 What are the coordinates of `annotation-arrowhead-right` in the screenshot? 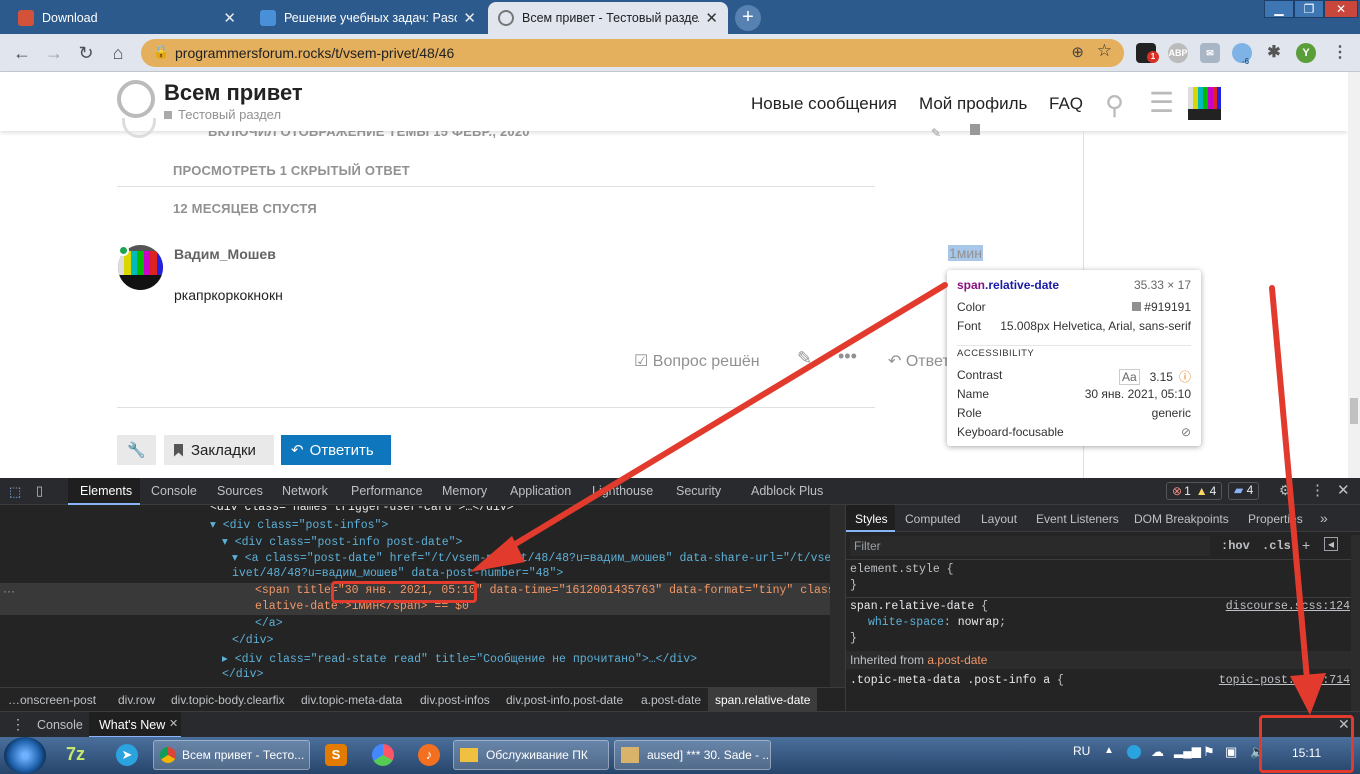 It's located at (1308, 694).